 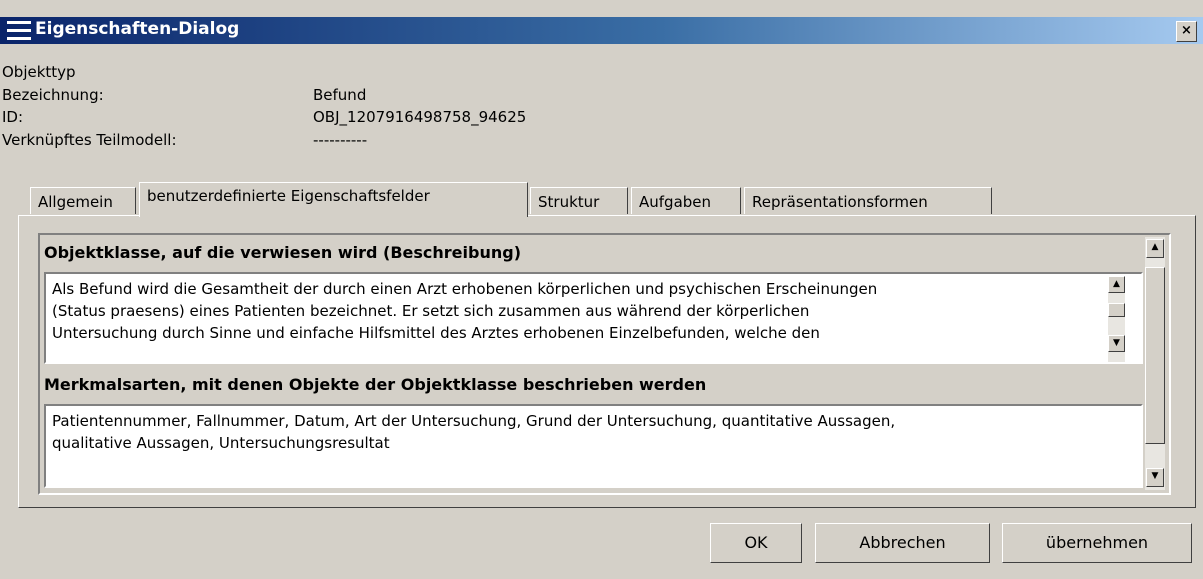 I want to click on apply-button: übernehmen, so click(x=1097, y=543).